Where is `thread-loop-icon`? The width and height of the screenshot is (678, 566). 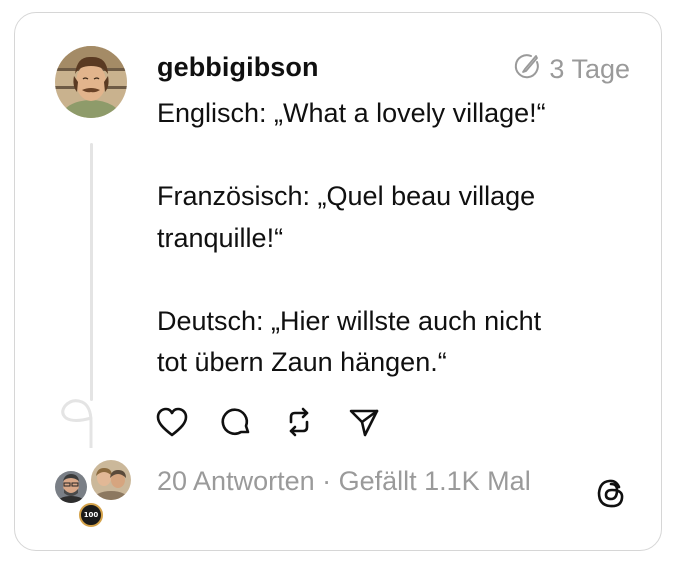
thread-loop-icon is located at coordinates (78, 424).